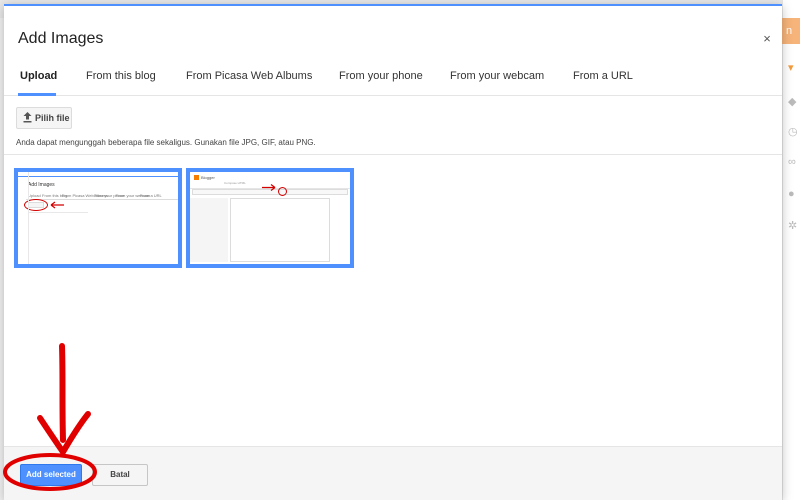 The width and height of the screenshot is (800, 500). I want to click on location-icon: ●, so click(791, 194).